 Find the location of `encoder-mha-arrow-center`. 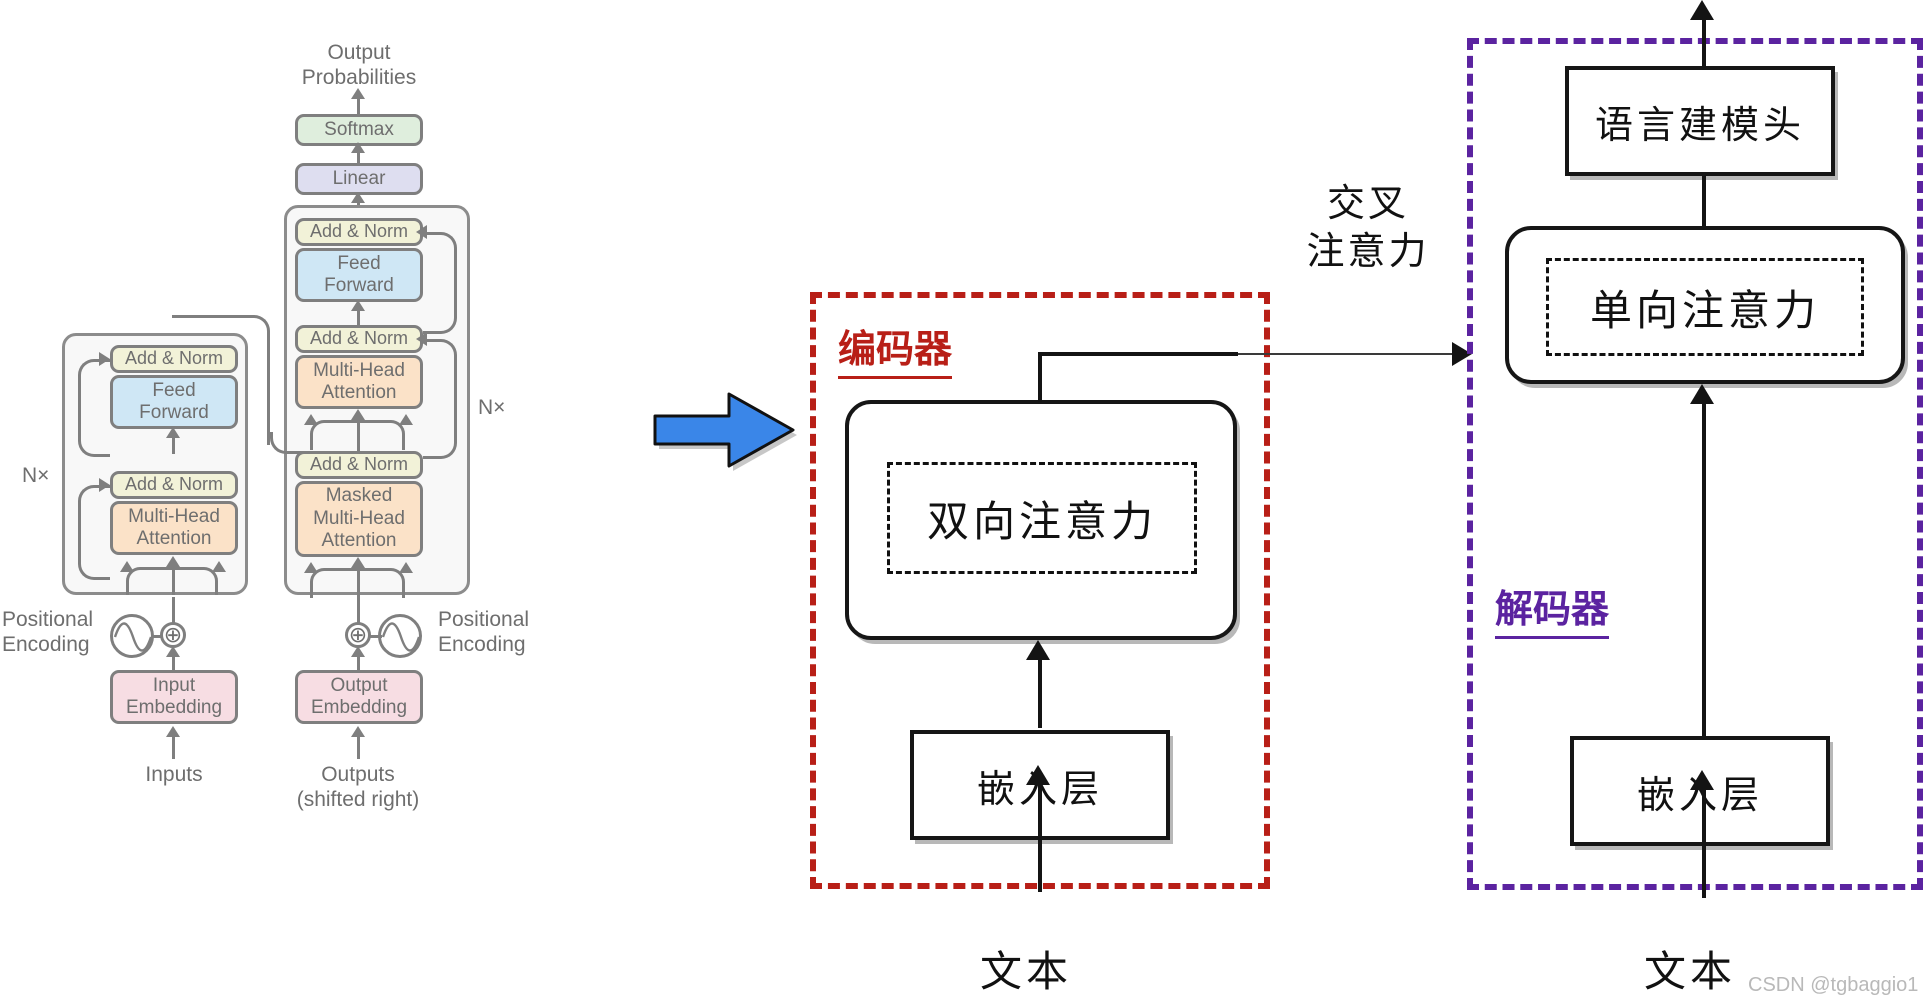

encoder-mha-arrow-center is located at coordinates (173, 561).